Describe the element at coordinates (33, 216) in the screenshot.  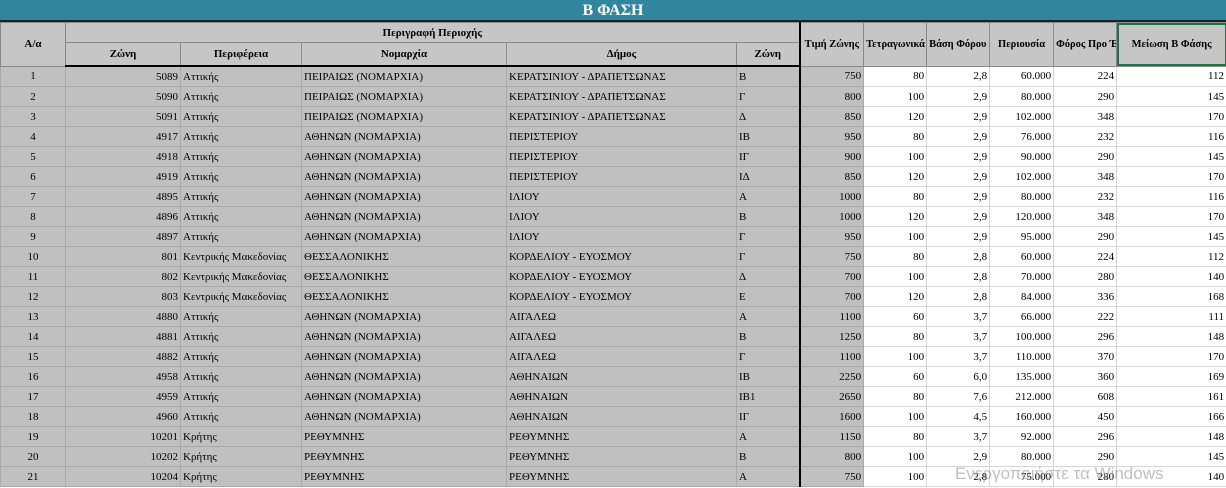
I see `cell-aa: 8` at that location.